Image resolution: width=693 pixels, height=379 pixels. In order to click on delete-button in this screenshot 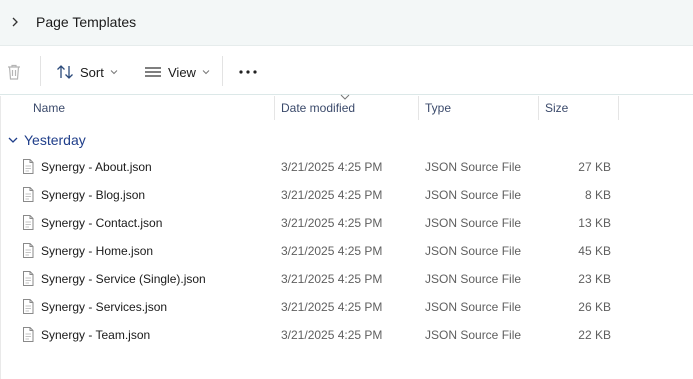, I will do `click(14, 72)`.